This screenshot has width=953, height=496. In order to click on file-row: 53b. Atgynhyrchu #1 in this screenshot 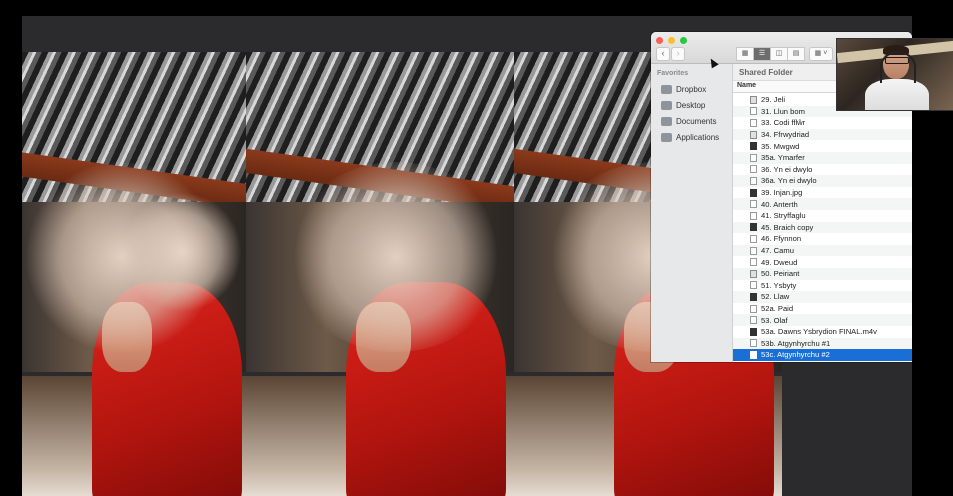, I will do `click(822, 343)`.